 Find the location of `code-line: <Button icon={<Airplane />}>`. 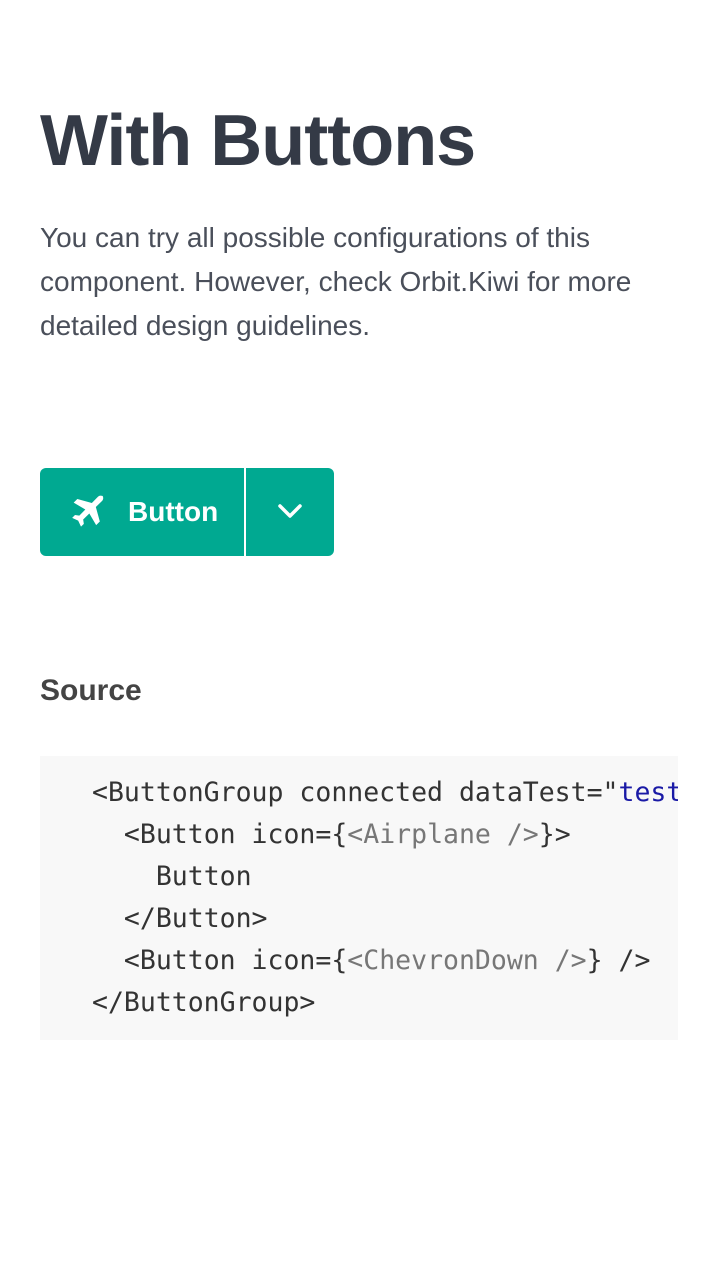

code-line: <Button icon={<Airplane />}> is located at coordinates (385, 835).